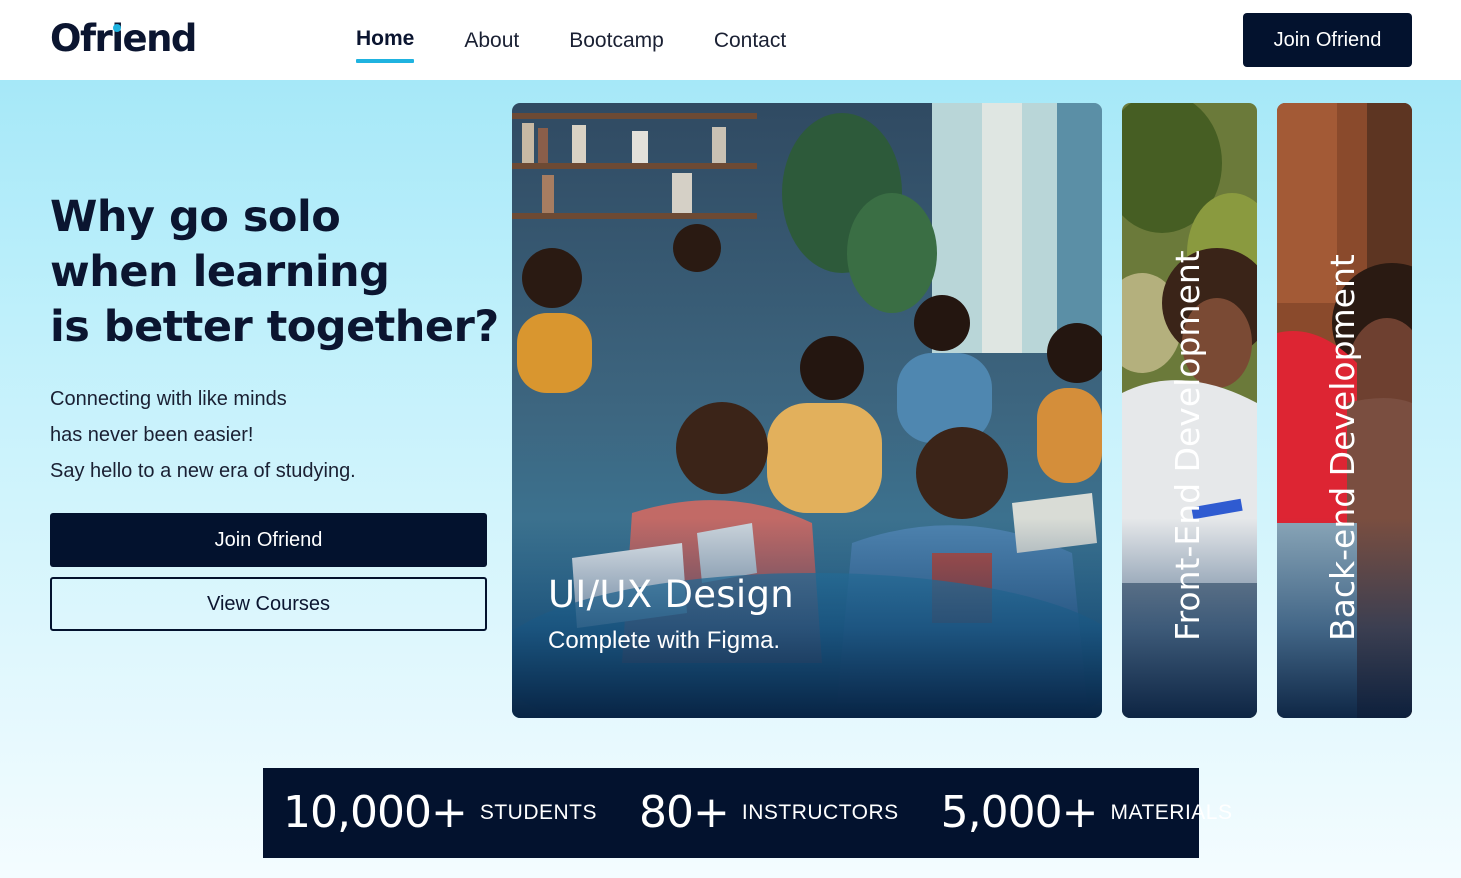 This screenshot has height=878, width=1461. What do you see at coordinates (1187, 445) in the screenshot?
I see `course-card-vertical-title: Front-End Development` at bounding box center [1187, 445].